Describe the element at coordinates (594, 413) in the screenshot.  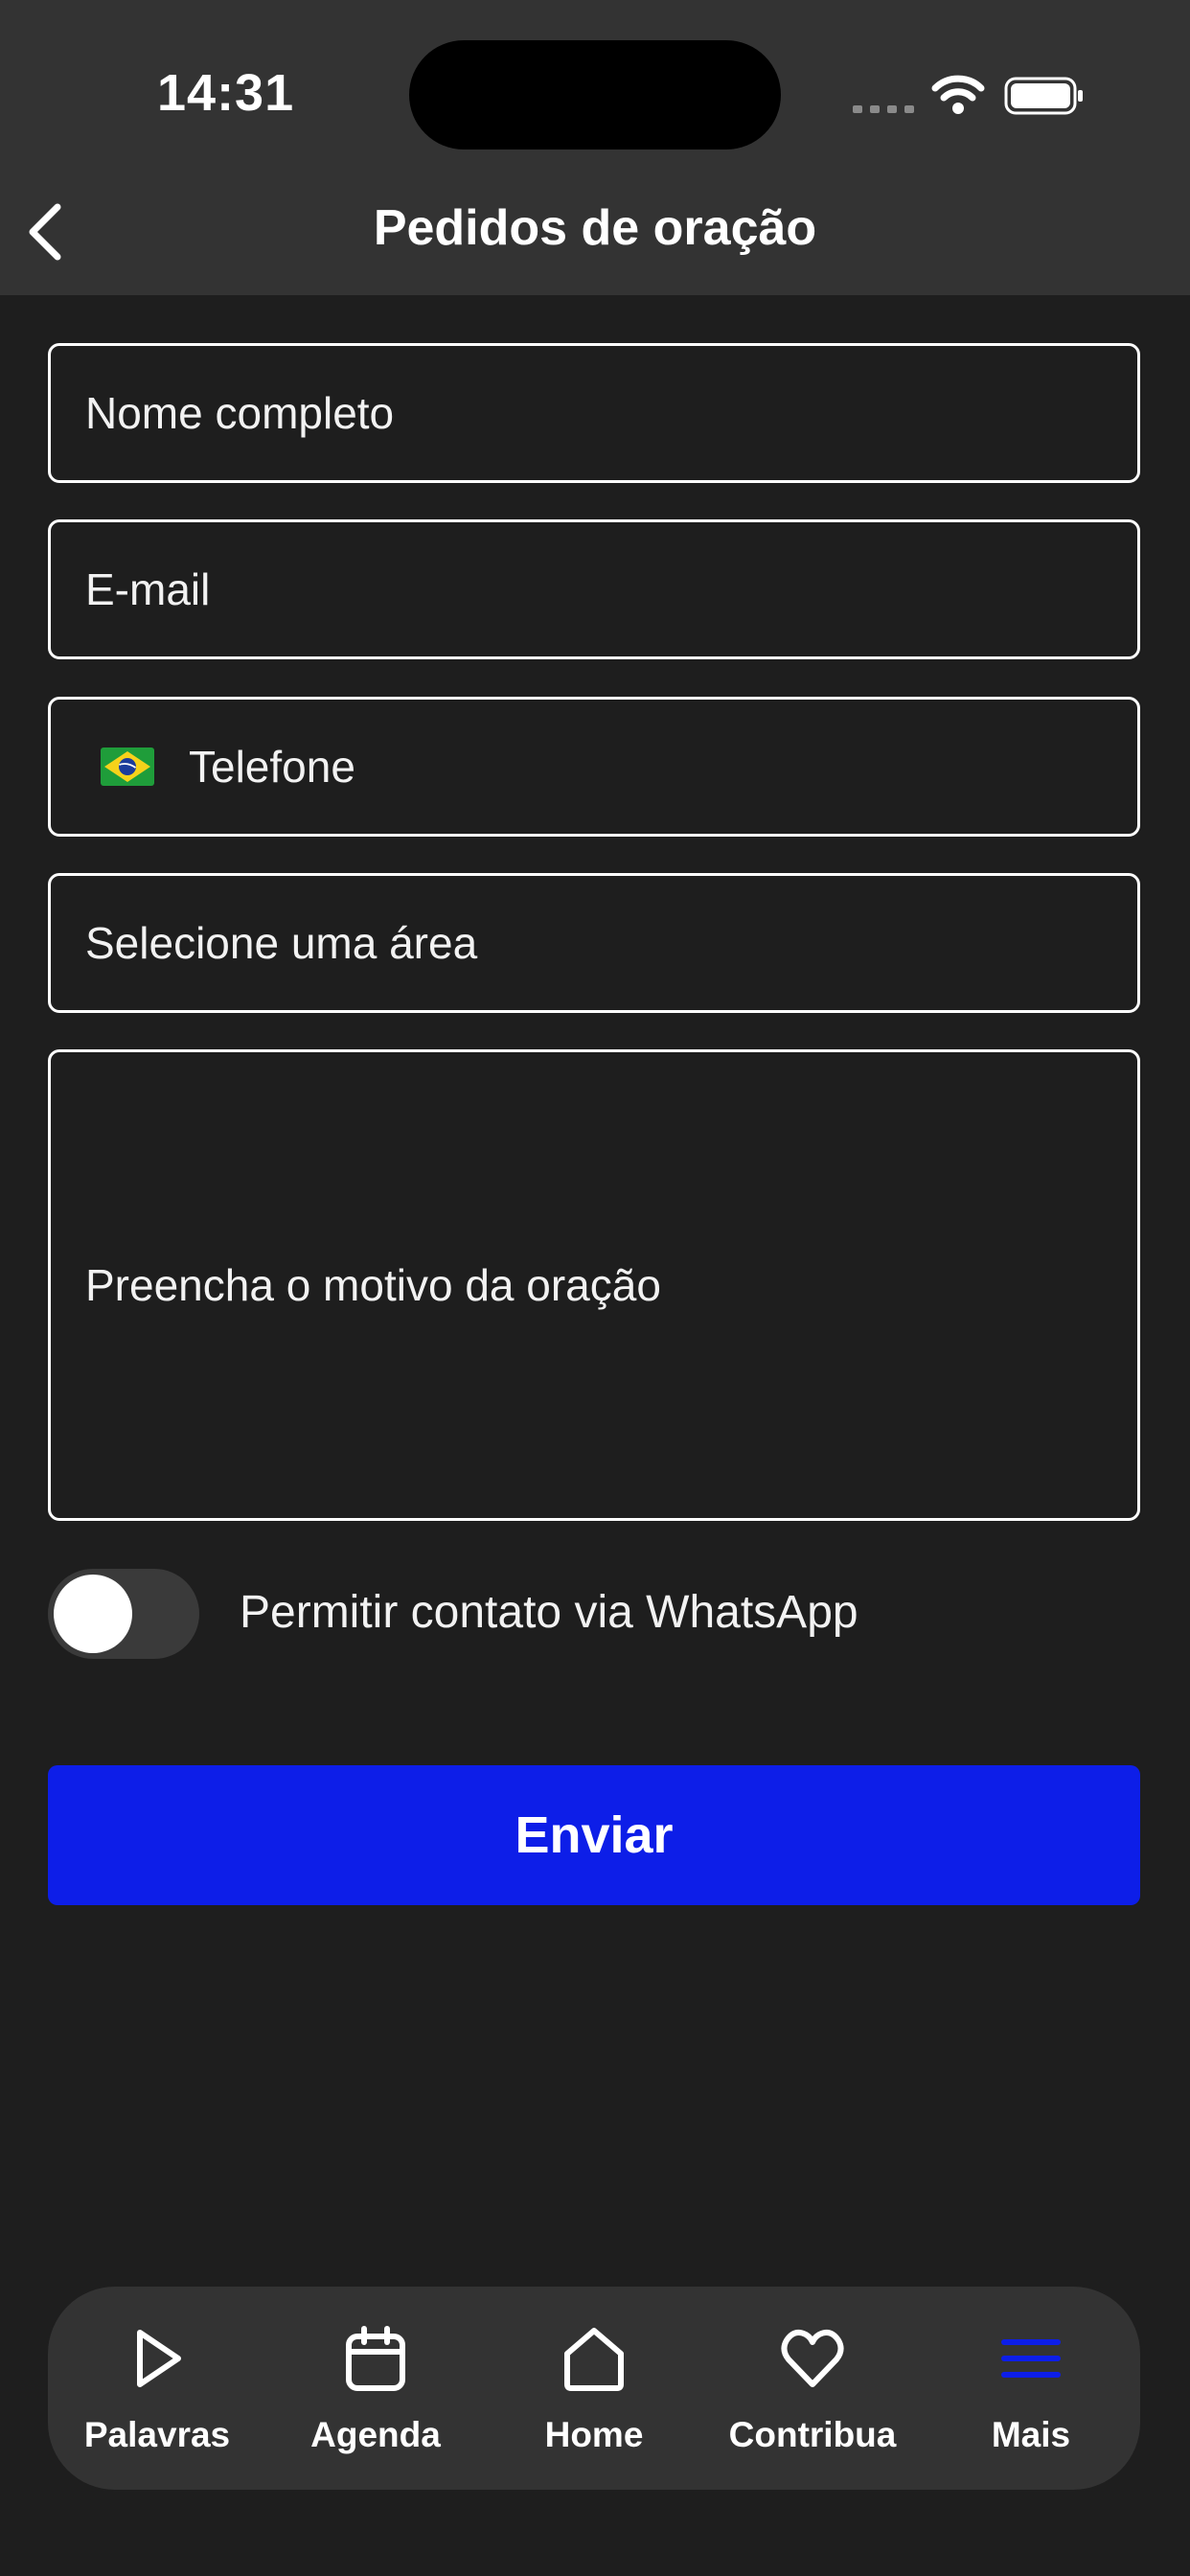
I see `full-name-field: Nome completo` at that location.